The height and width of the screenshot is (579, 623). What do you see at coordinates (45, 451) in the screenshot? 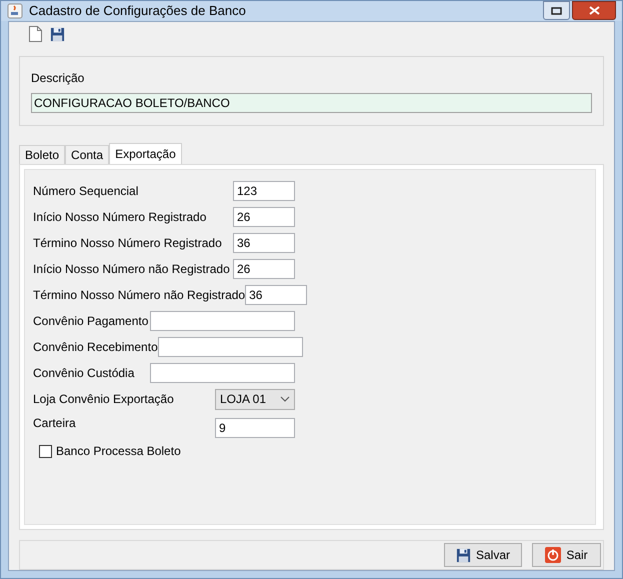
I see `checkbox` at bounding box center [45, 451].